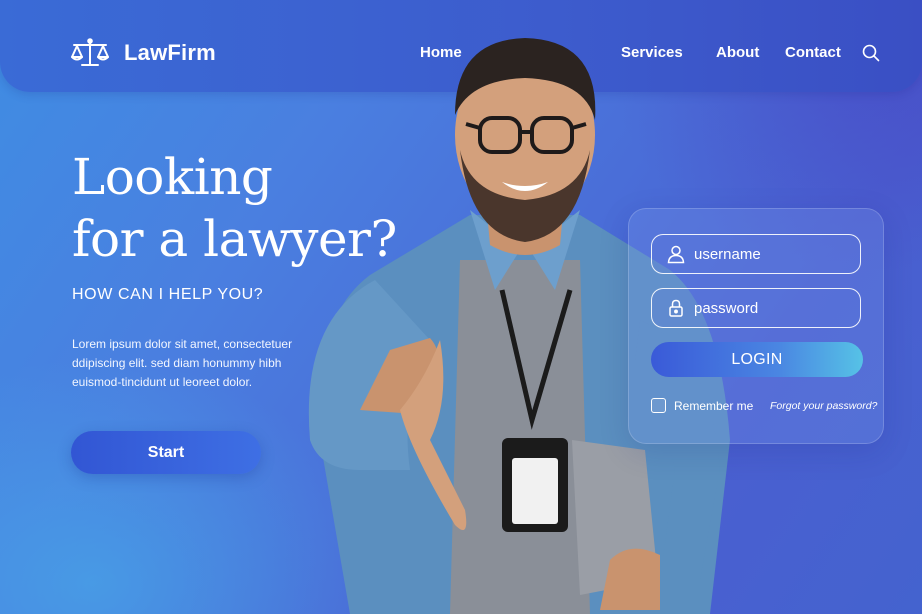  Describe the element at coordinates (168, 294) in the screenshot. I see `hero-subtitle: HOW CAN I HELP YOU?` at that location.